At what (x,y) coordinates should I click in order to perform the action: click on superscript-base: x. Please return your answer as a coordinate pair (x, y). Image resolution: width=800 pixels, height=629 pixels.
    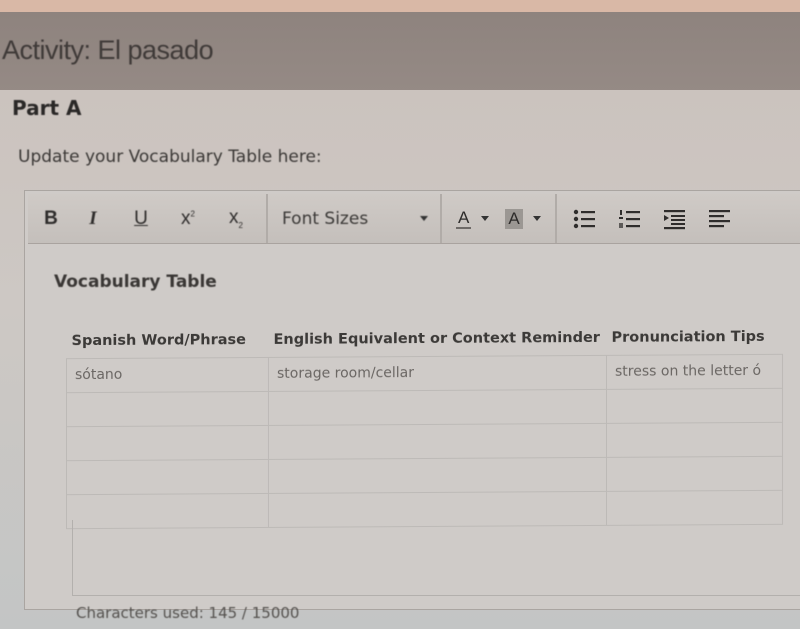
    Looking at the image, I should click on (186, 218).